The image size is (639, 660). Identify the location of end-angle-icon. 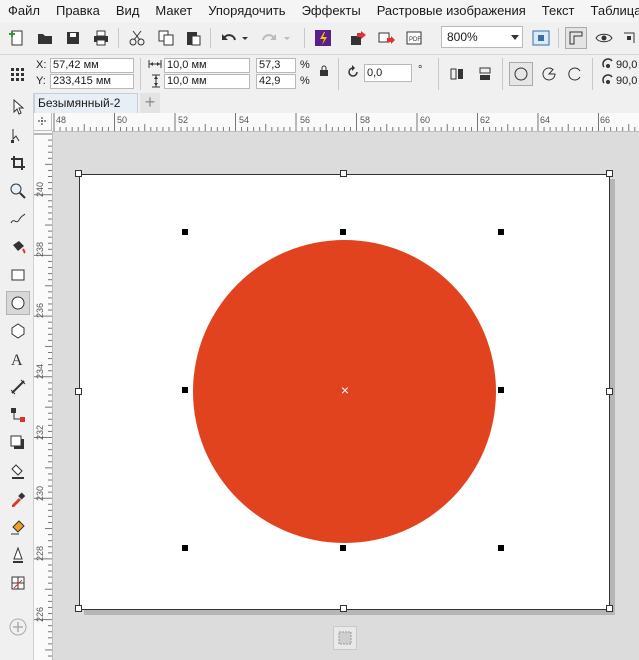
(608, 82).